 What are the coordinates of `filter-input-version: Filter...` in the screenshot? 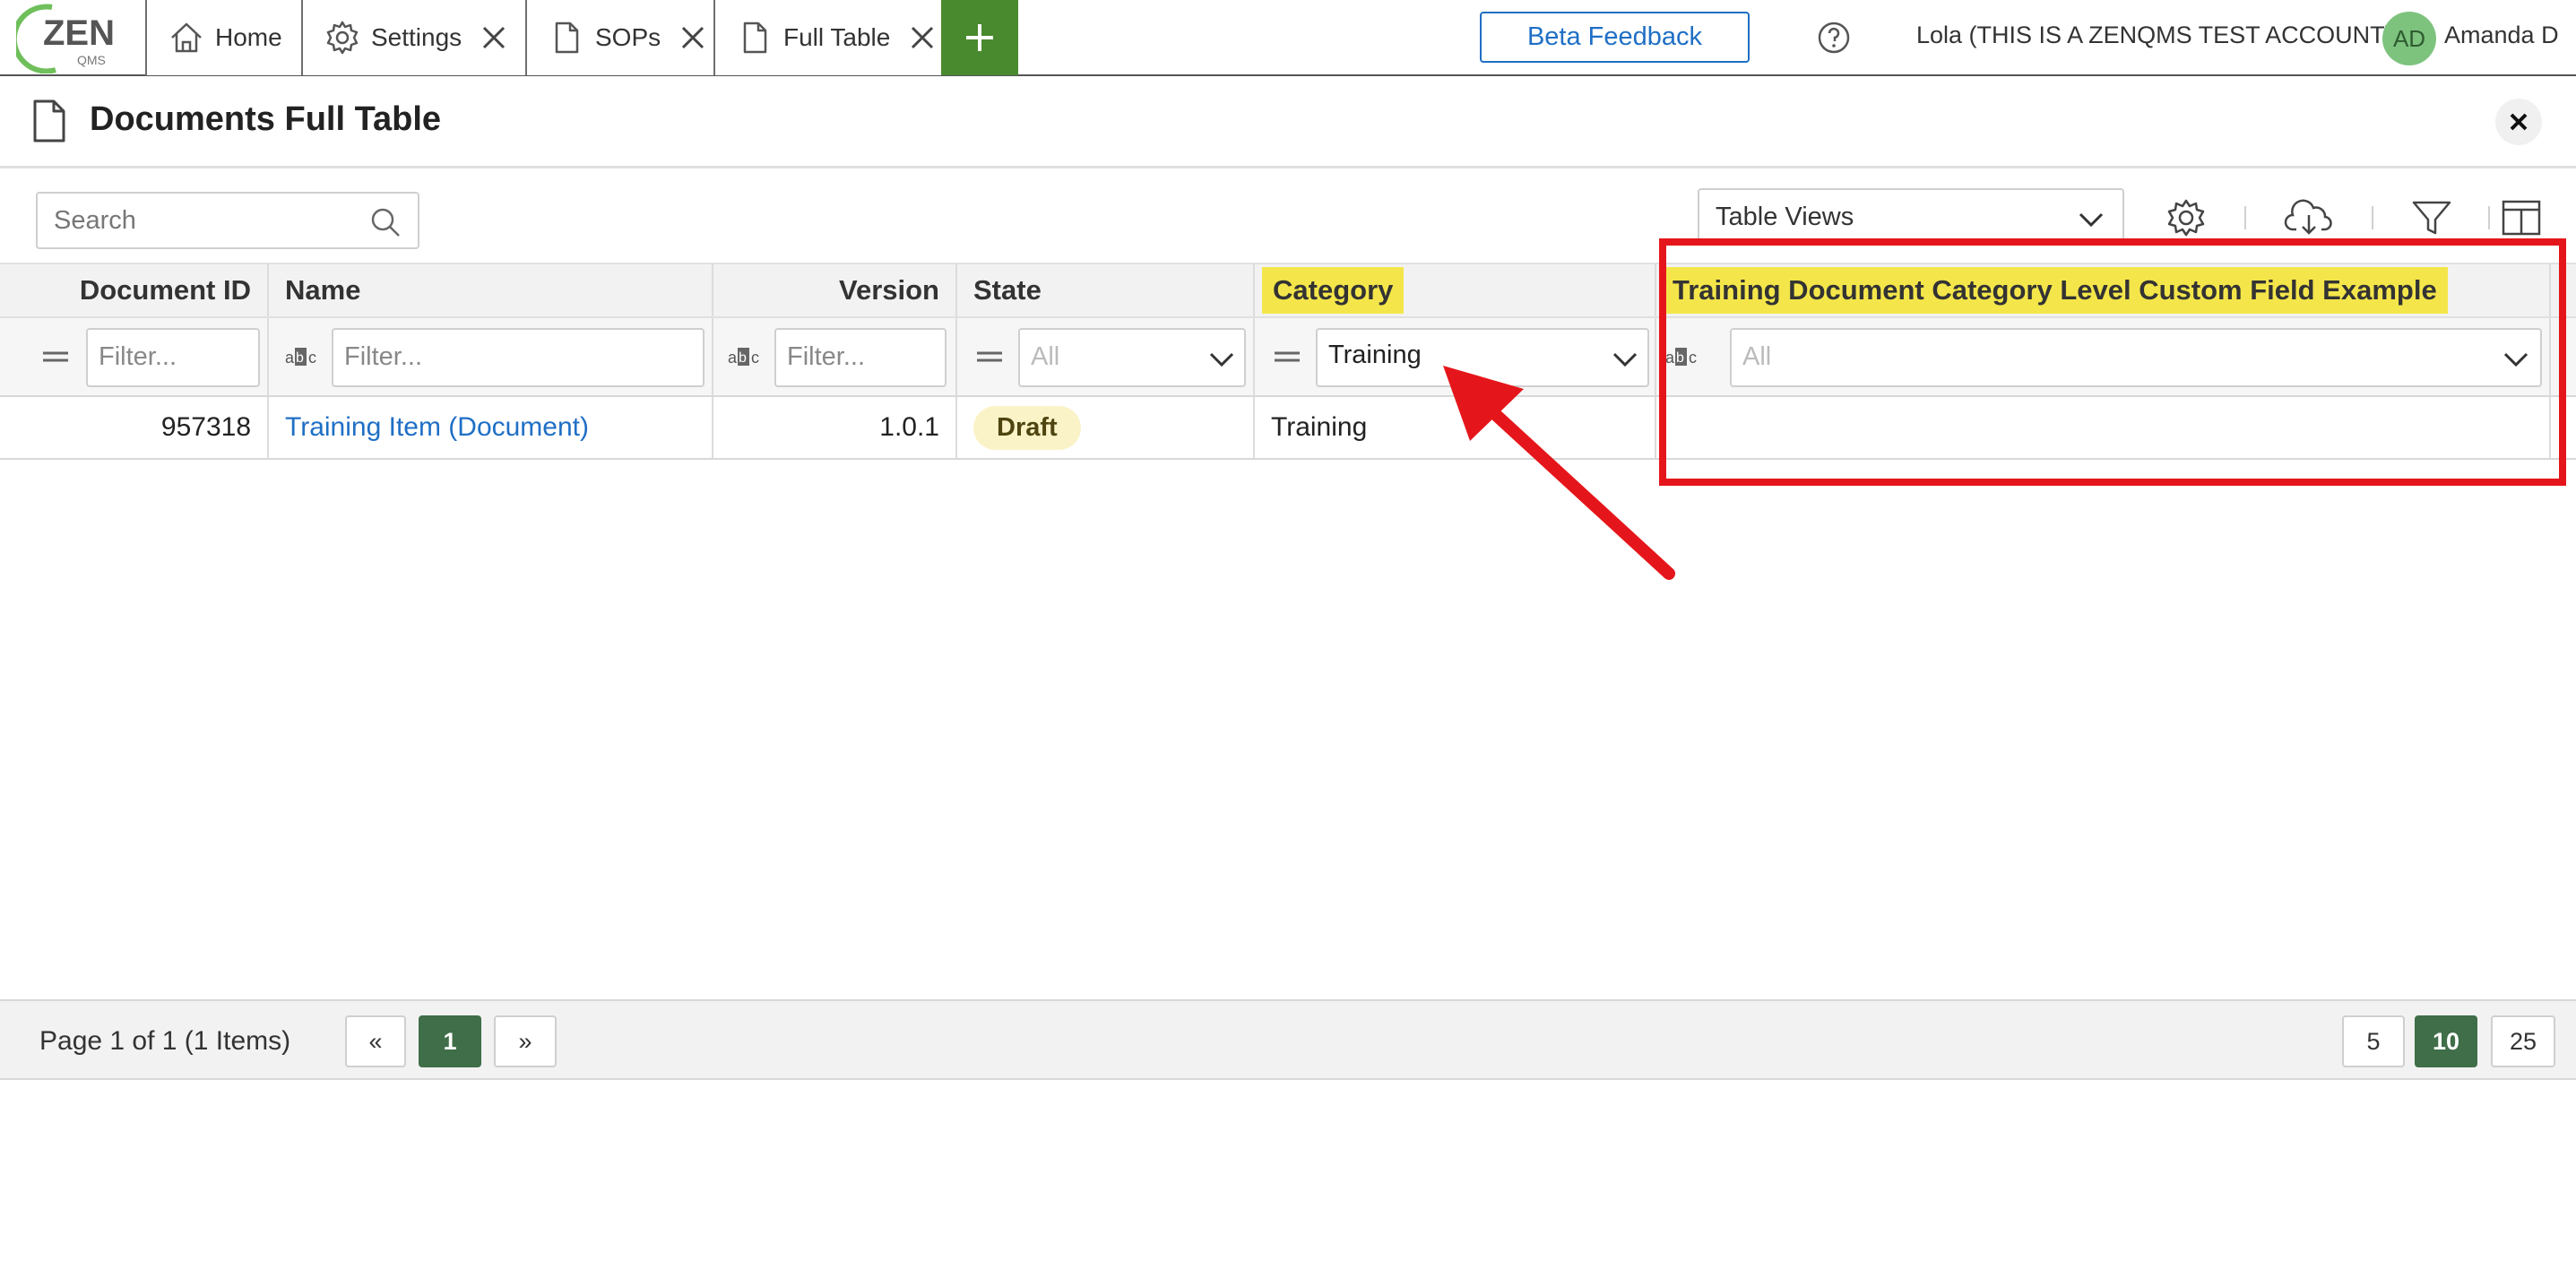 It's located at (860, 357).